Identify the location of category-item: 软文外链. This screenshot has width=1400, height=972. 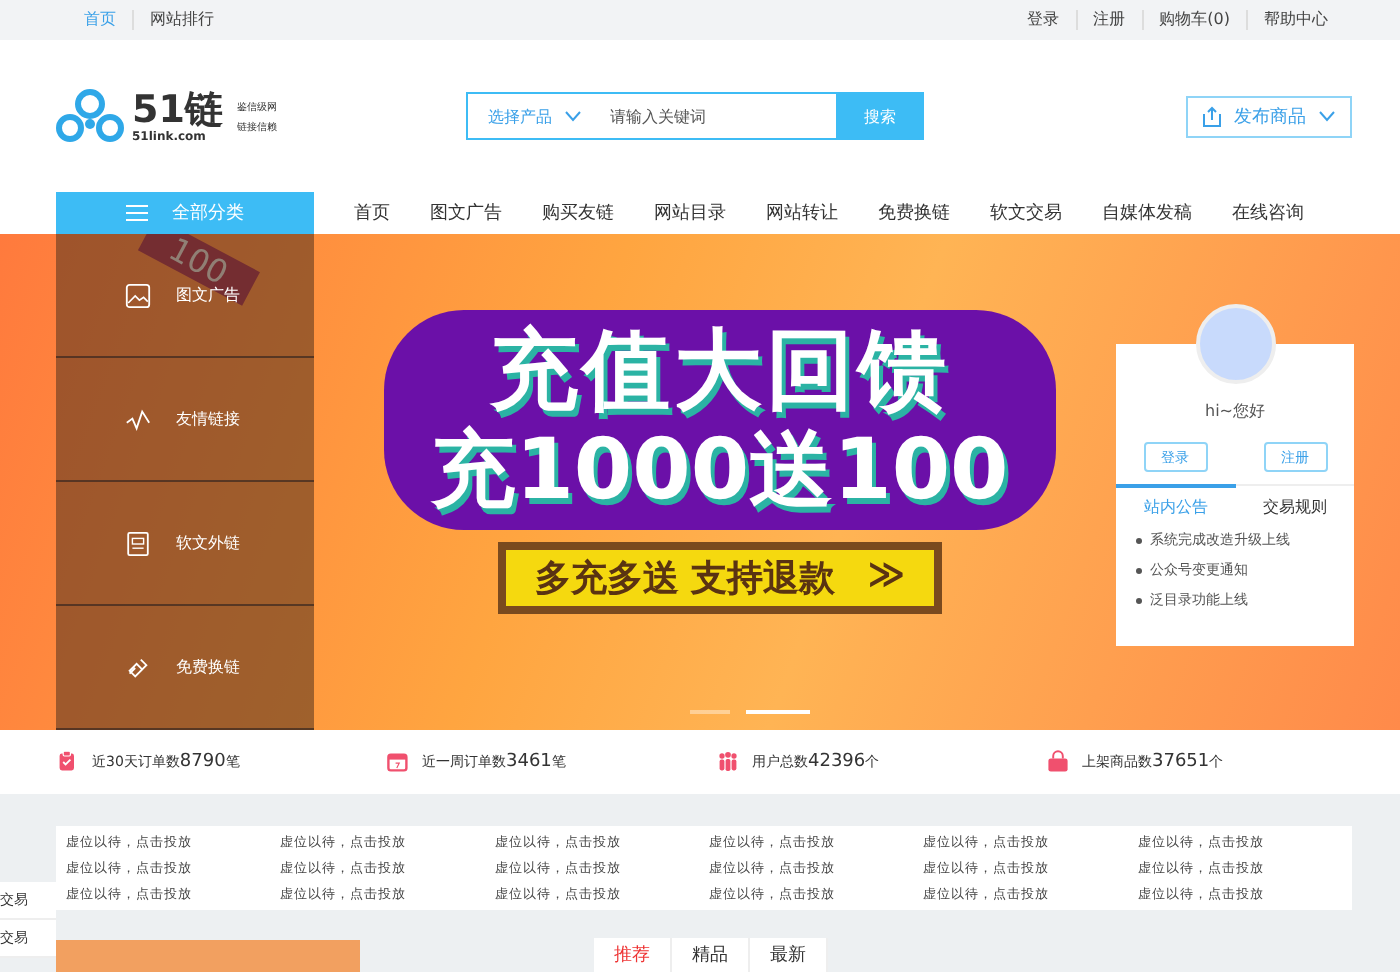
(185, 544).